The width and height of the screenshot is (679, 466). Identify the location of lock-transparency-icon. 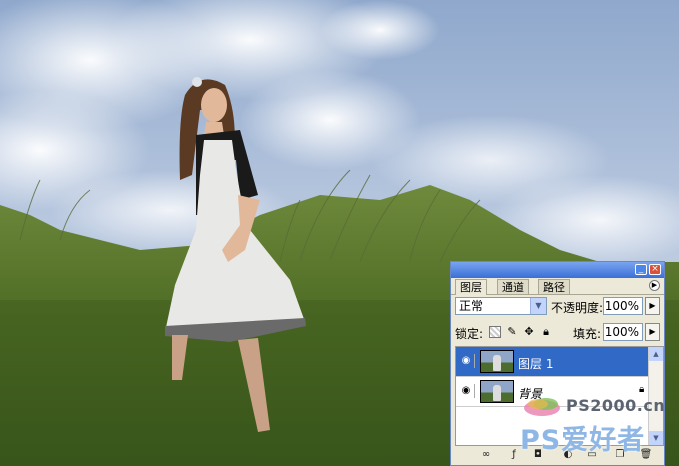
(495, 332).